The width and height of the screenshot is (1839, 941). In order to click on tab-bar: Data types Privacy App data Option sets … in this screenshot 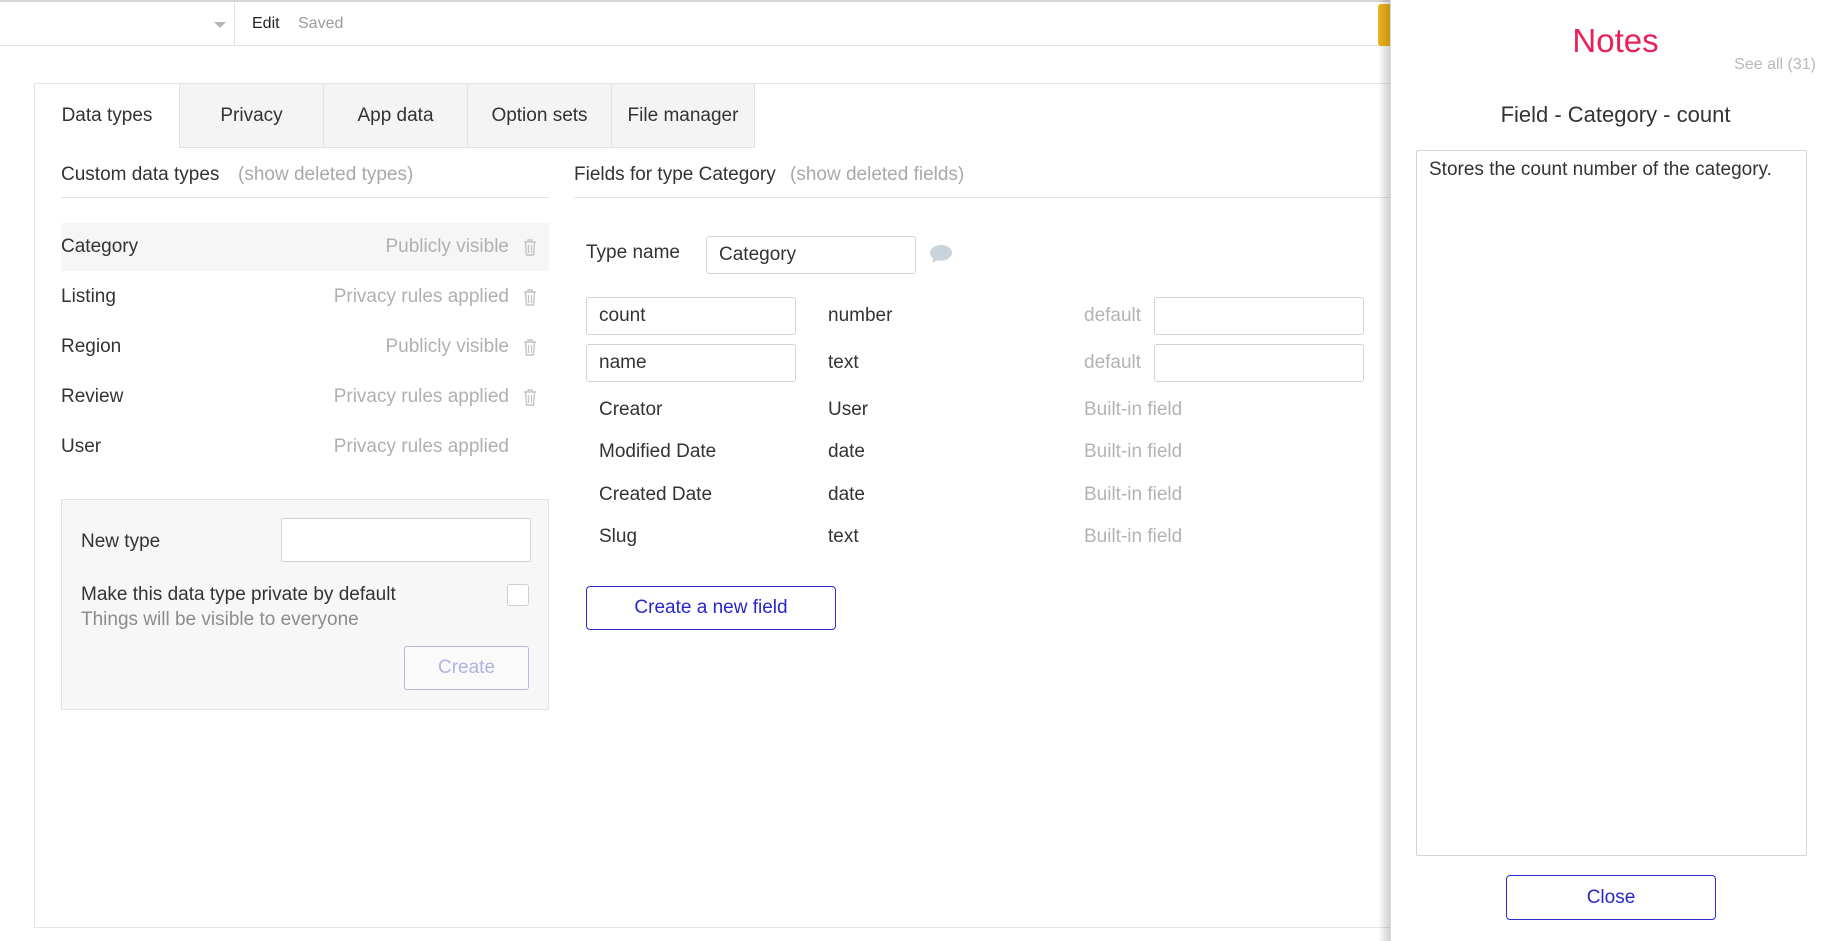, I will do `click(395, 116)`.